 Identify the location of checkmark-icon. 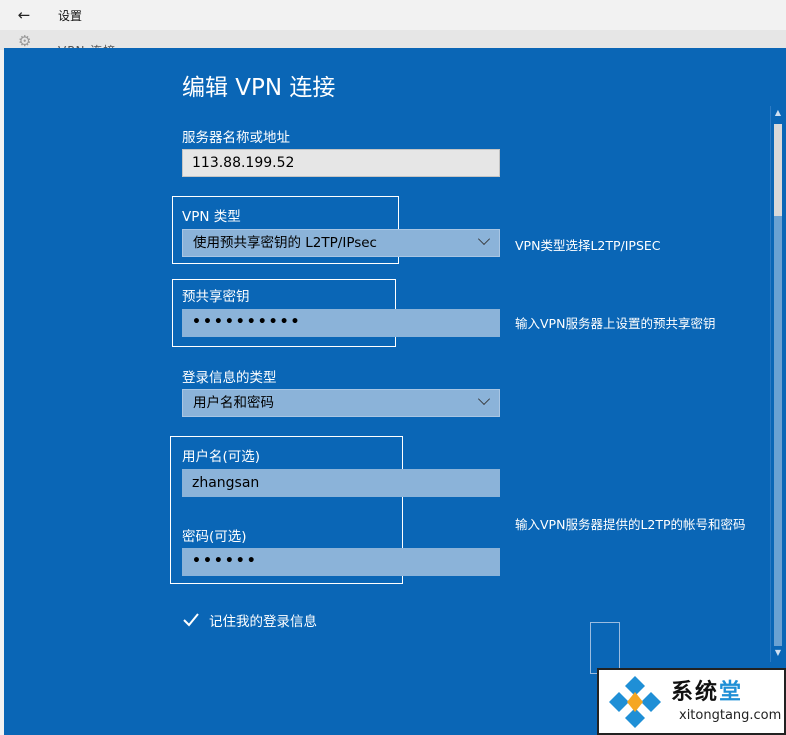
(191, 620).